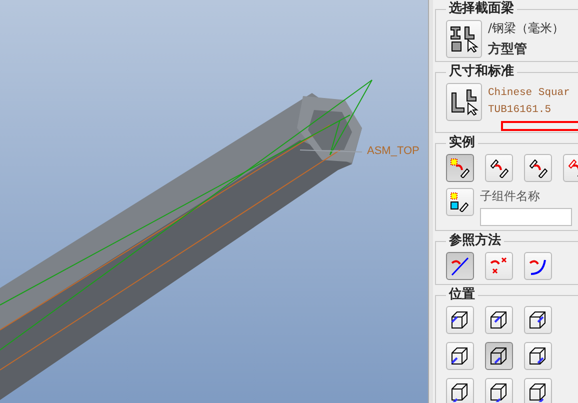 The width and height of the screenshot is (578, 403). I want to click on field-label: 子组件名称, so click(510, 196).